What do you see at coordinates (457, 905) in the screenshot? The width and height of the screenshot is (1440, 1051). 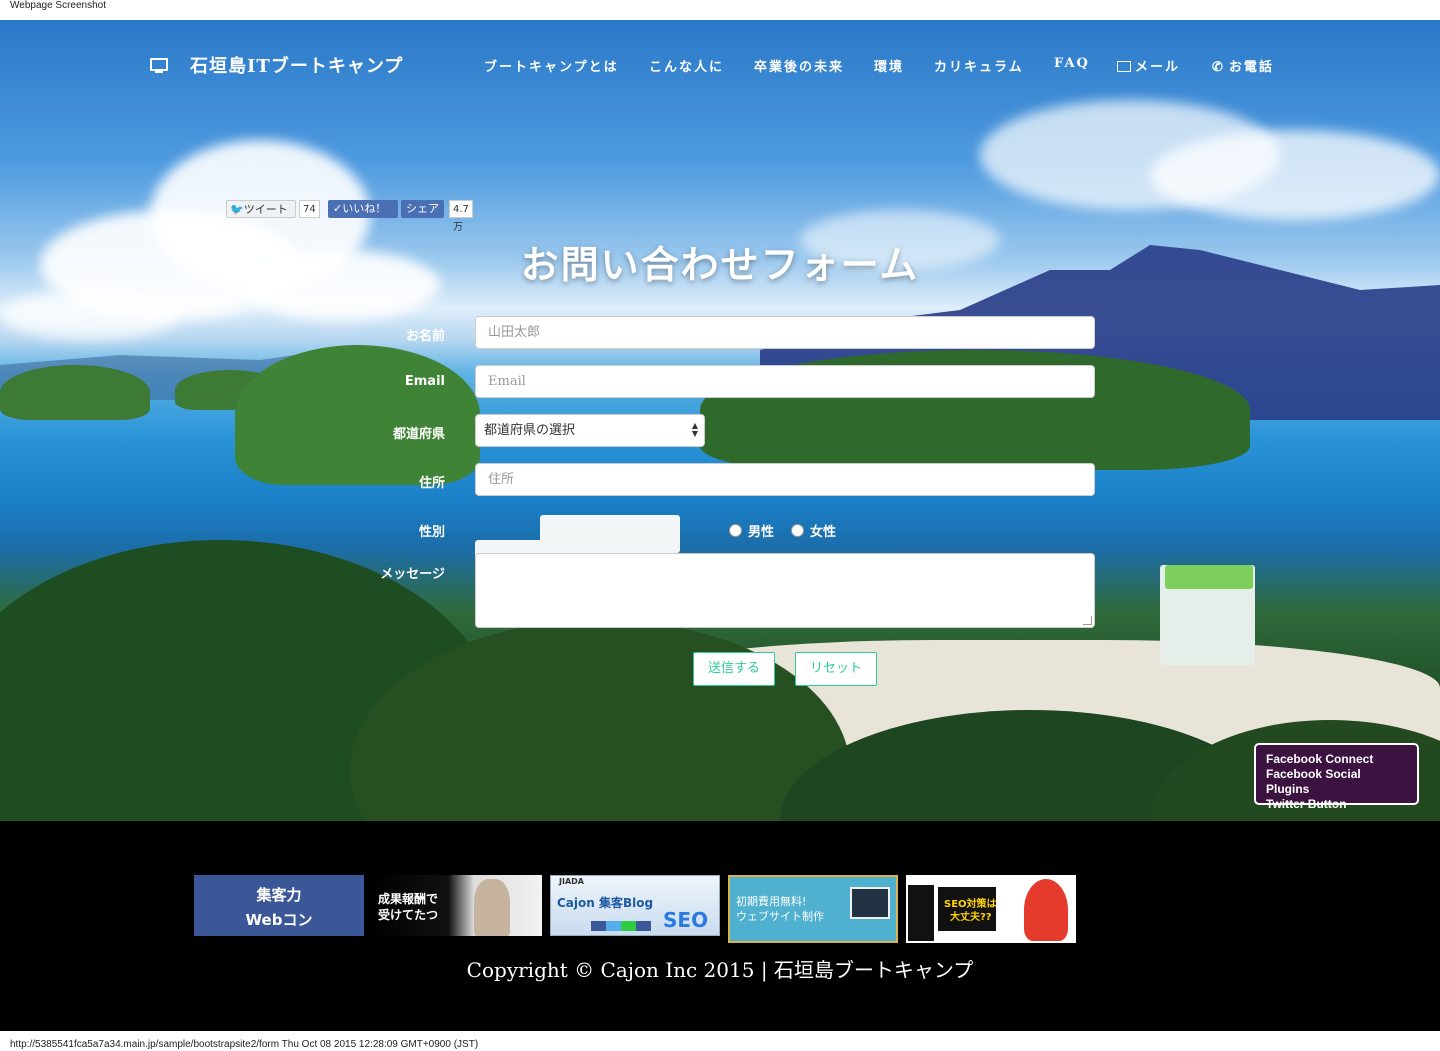 I see `banner-seika: 成果報酬で 受けてたつ` at bounding box center [457, 905].